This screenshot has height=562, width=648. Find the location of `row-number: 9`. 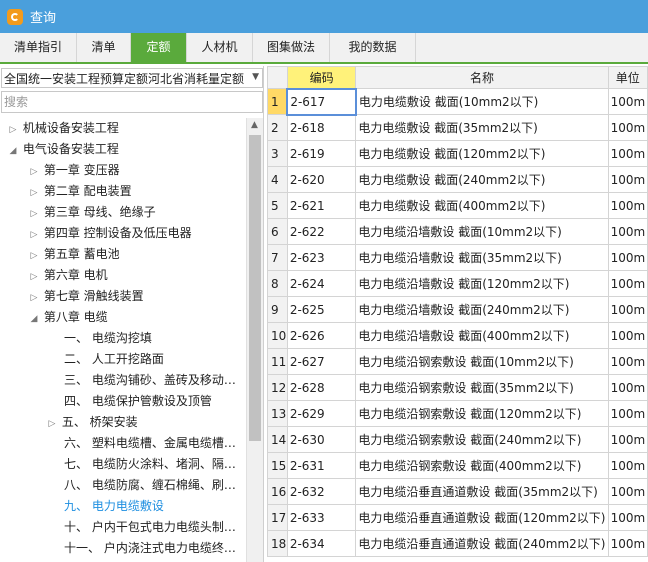

row-number: 9 is located at coordinates (277, 309).